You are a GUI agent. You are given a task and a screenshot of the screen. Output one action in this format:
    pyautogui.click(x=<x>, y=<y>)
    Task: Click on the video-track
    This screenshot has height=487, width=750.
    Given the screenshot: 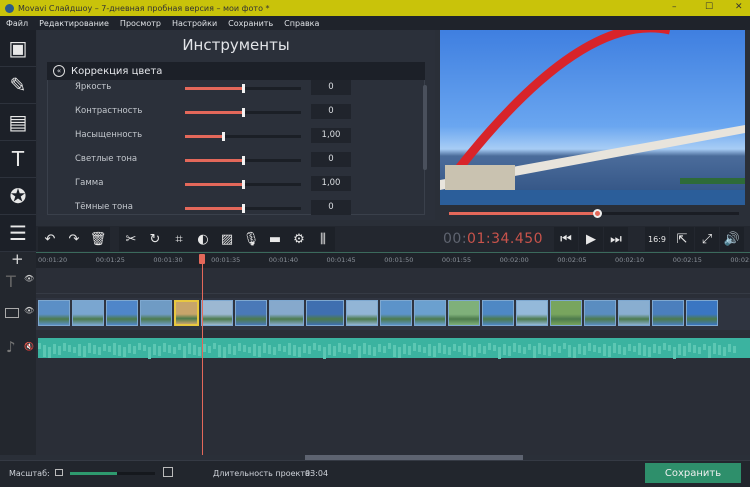 What is the action you would take?
    pyautogui.click(x=393, y=314)
    